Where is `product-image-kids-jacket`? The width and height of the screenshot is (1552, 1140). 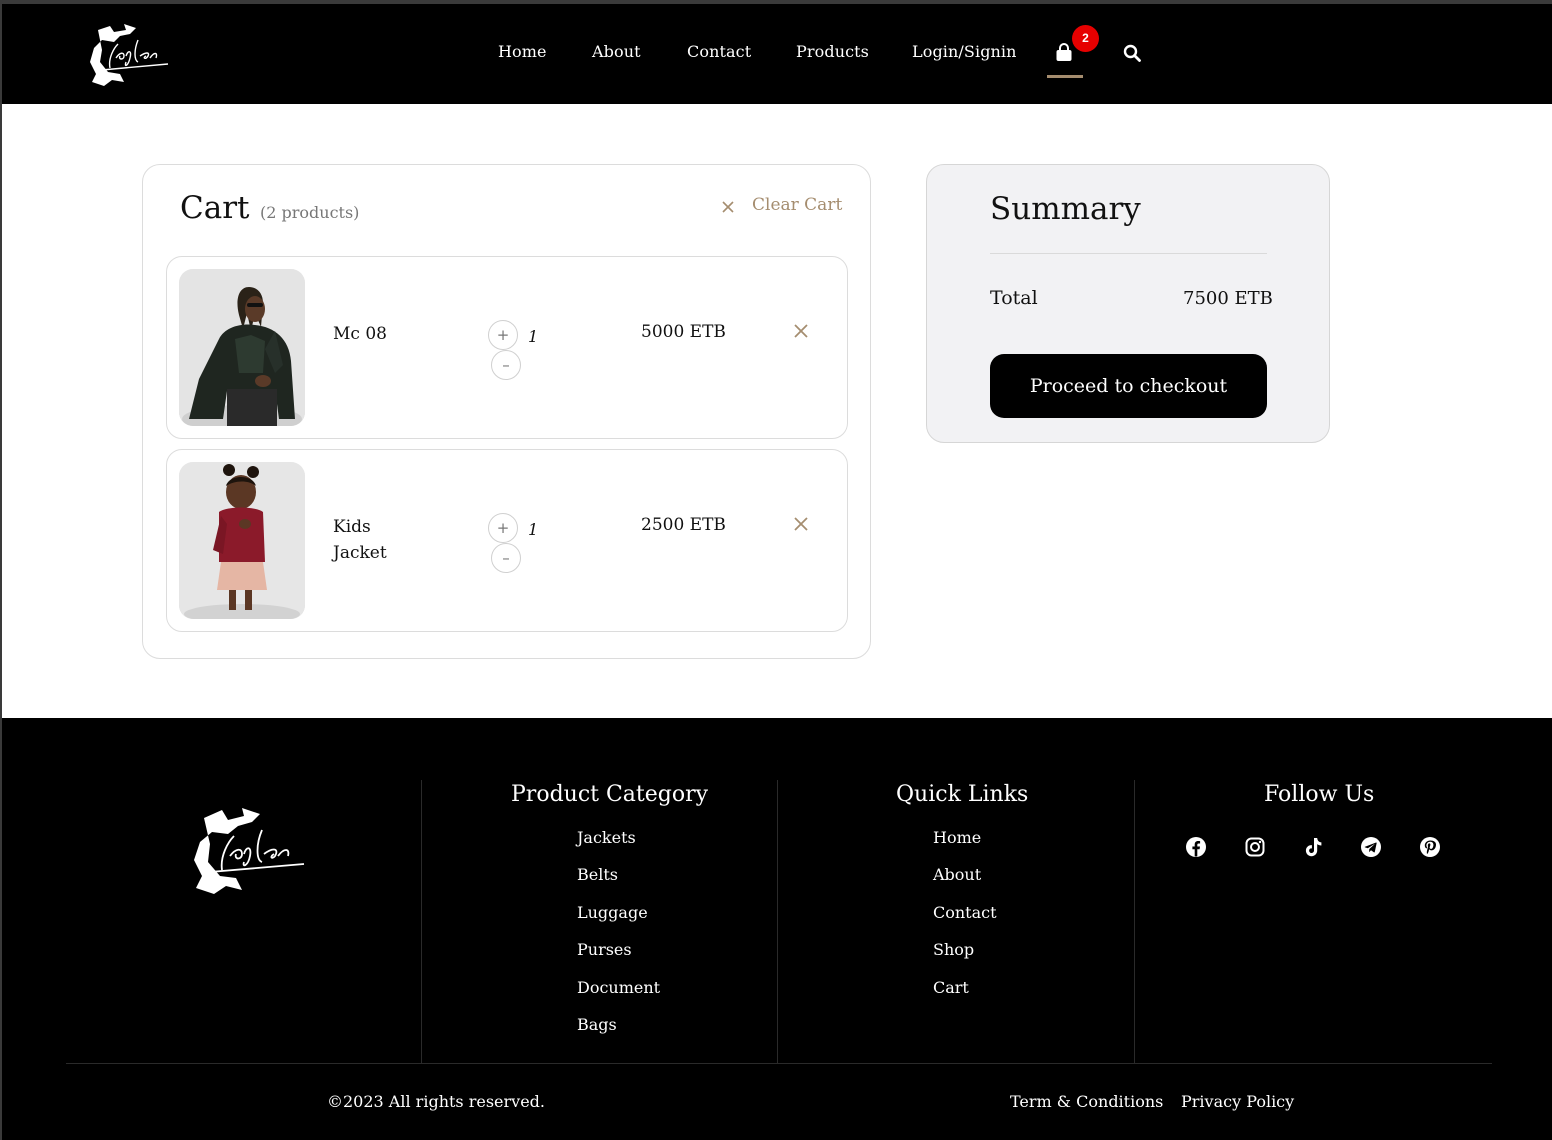 product-image-kids-jacket is located at coordinates (242, 540).